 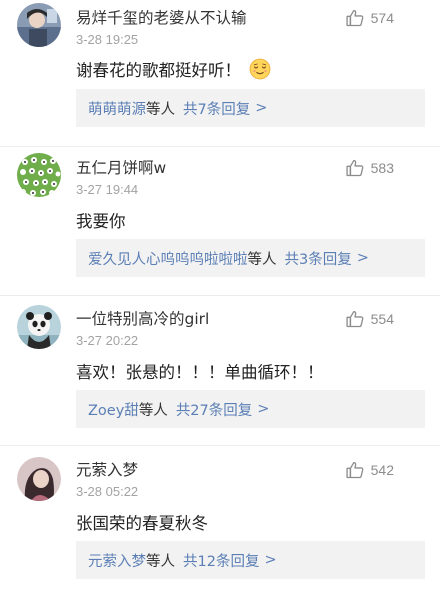 I want to click on comment-text-row: 张国荣的春夏秋冬, so click(x=142, y=522).